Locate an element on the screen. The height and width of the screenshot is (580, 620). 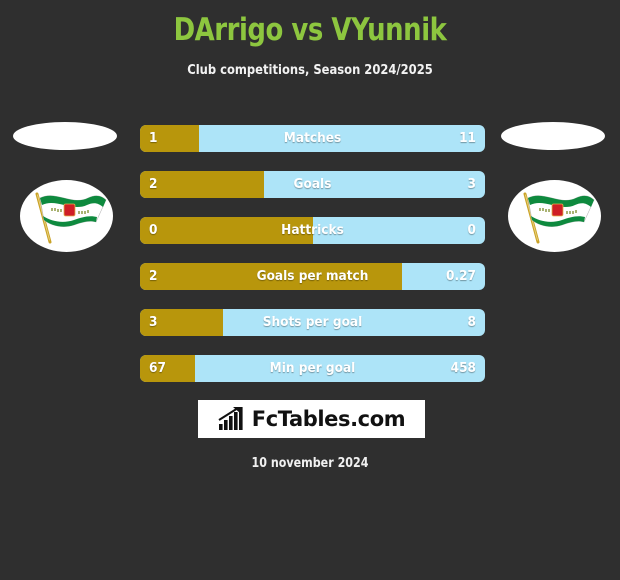
stat-row: 0 Hattricks 0 is located at coordinates (312, 230).